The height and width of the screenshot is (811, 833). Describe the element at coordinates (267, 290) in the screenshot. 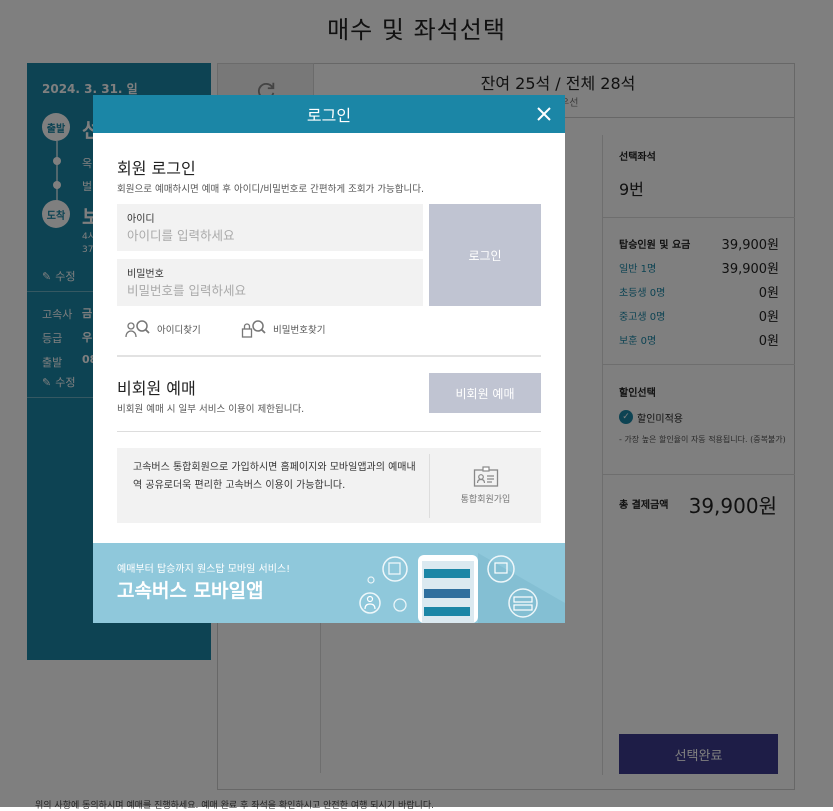

I see `password-input` at that location.